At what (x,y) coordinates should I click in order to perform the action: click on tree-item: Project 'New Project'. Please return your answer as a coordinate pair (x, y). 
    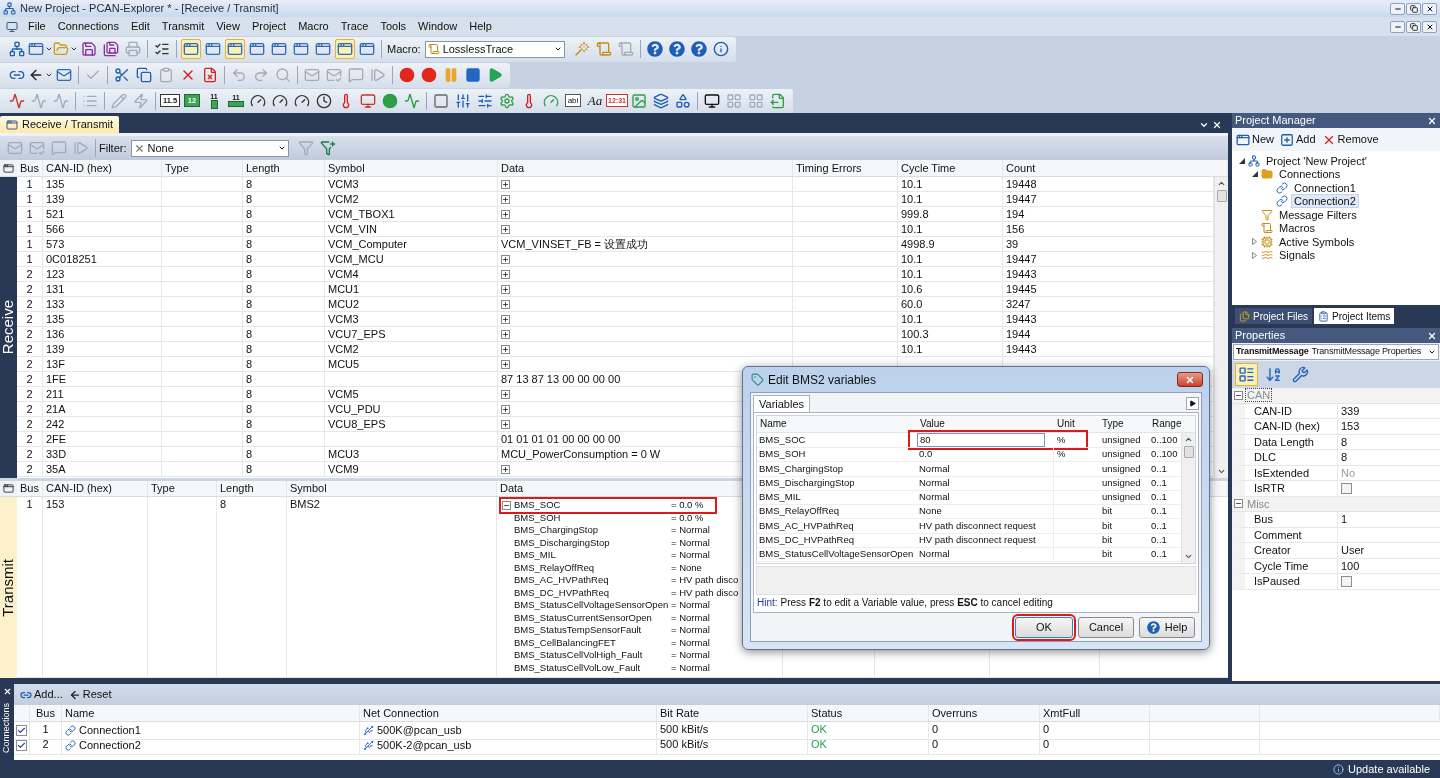
    Looking at the image, I should click on (1316, 160).